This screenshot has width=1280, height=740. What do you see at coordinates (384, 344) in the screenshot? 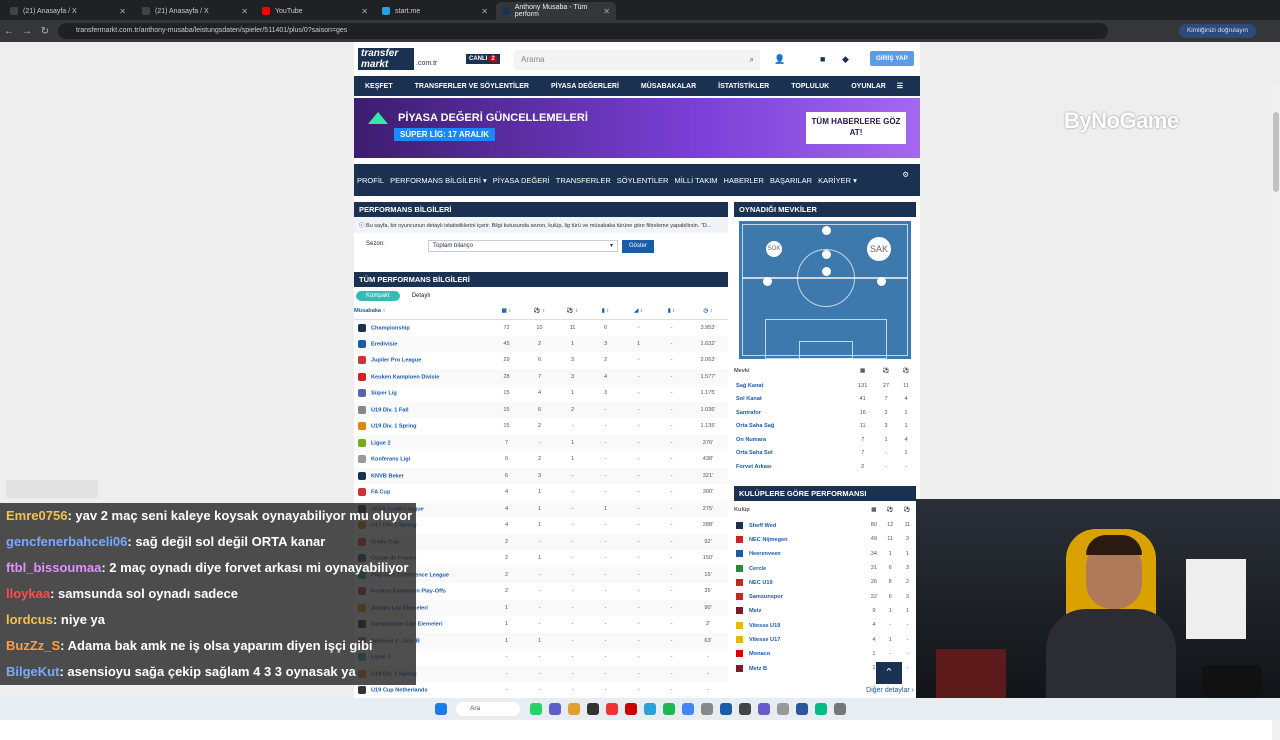
I see `competition-name: Eredivisie` at bounding box center [384, 344].